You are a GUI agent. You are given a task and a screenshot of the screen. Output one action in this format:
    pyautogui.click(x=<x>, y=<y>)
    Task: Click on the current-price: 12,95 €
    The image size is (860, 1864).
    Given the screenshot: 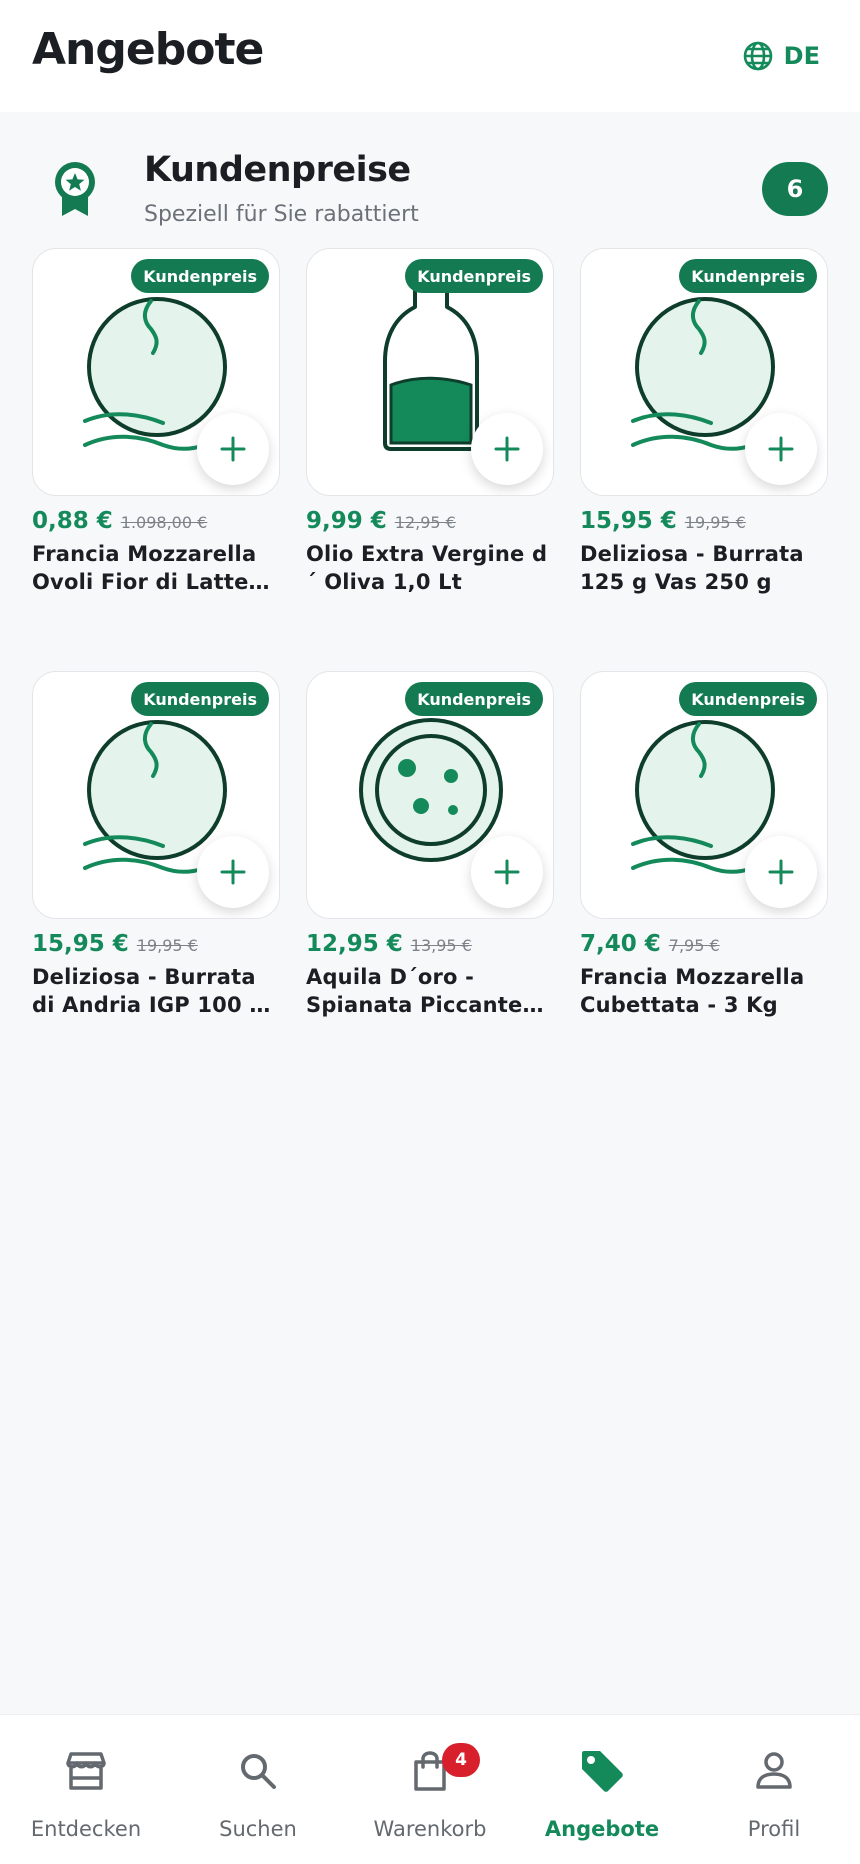 What is the action you would take?
    pyautogui.click(x=354, y=944)
    